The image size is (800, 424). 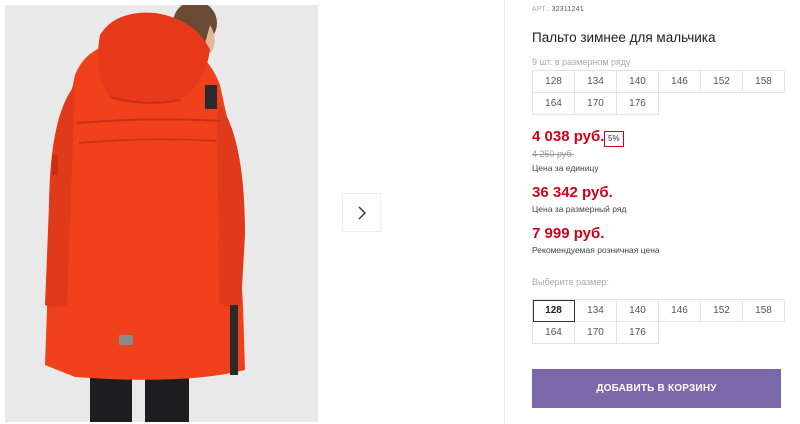 What do you see at coordinates (722, 82) in the screenshot?
I see `row-size: 152` at bounding box center [722, 82].